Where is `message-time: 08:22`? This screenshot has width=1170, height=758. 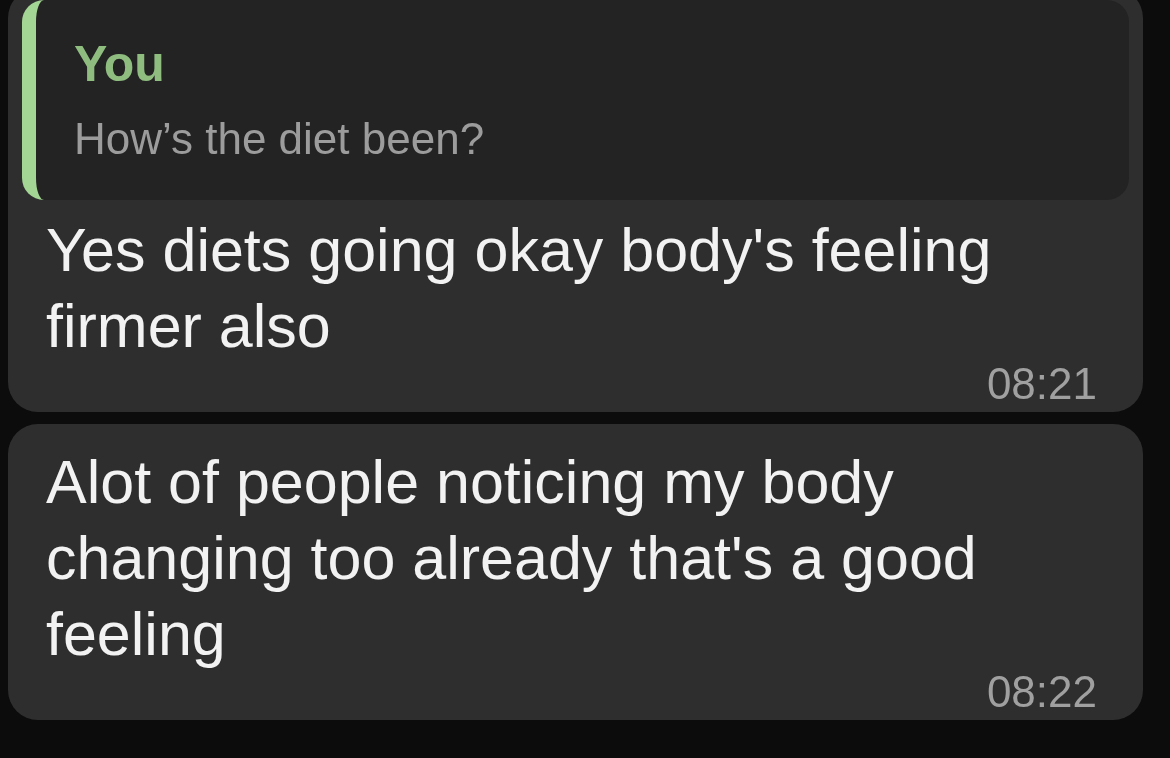 message-time: 08:22 is located at coordinates (1041, 692).